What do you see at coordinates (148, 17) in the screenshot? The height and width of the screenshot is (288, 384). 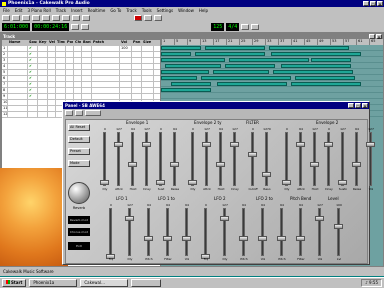 I see `play-icon` at bounding box center [148, 17].